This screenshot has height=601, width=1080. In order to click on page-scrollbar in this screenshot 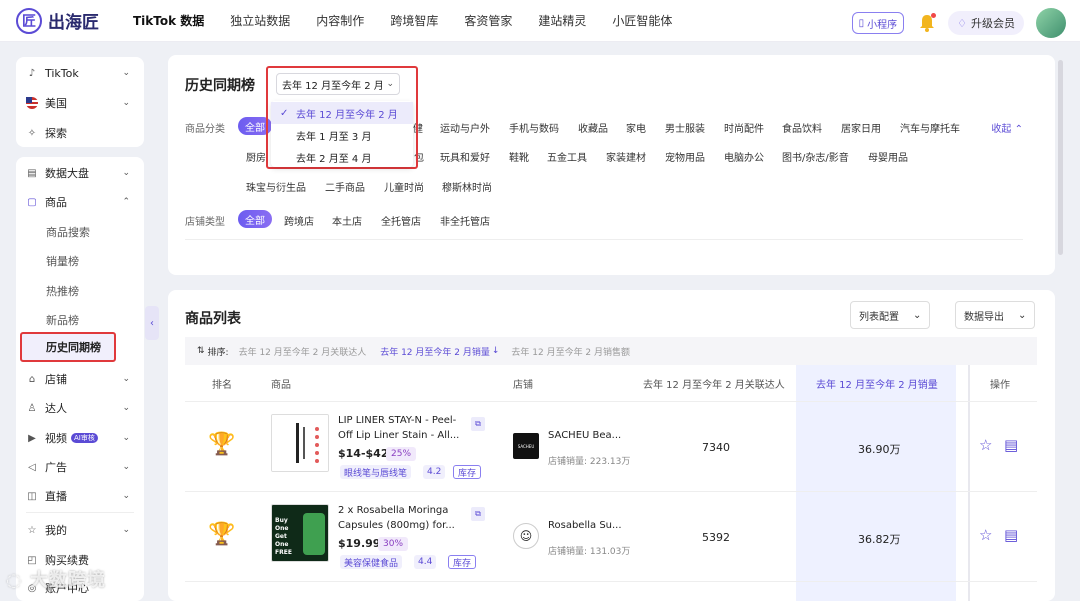, I will do `click(1060, 157)`.